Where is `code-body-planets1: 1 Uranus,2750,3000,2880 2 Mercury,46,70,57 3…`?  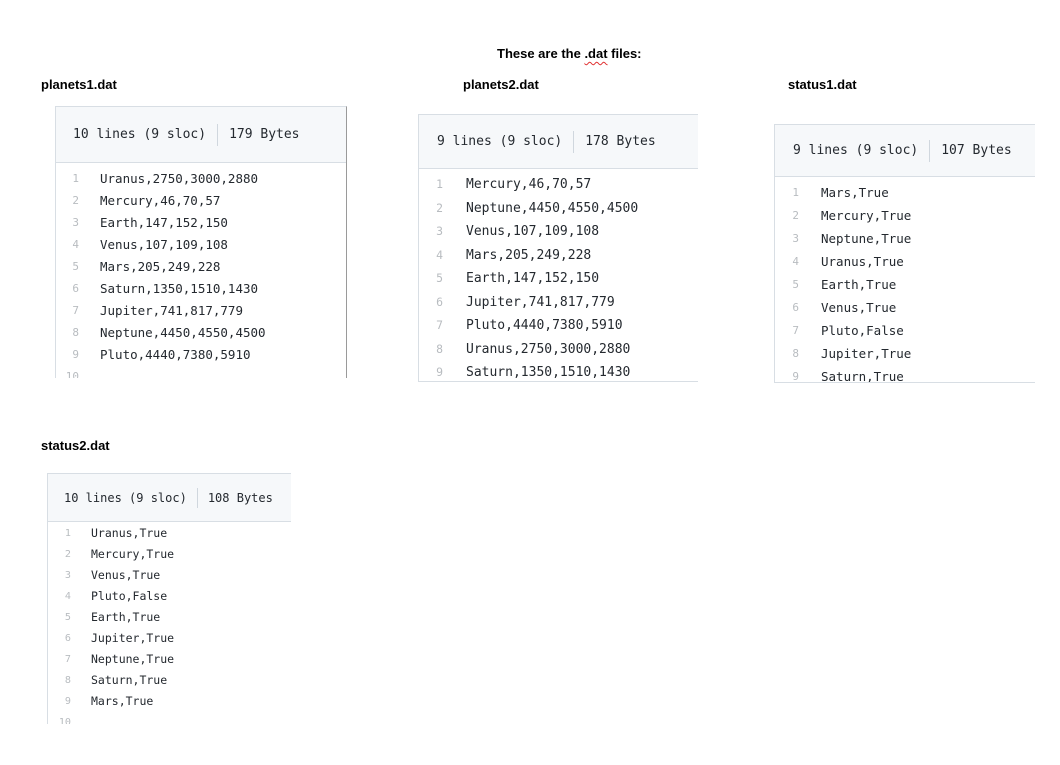 code-body-planets1: 1 Uranus,2750,3000,2880 2 Mercury,46,70,57 3… is located at coordinates (201, 270).